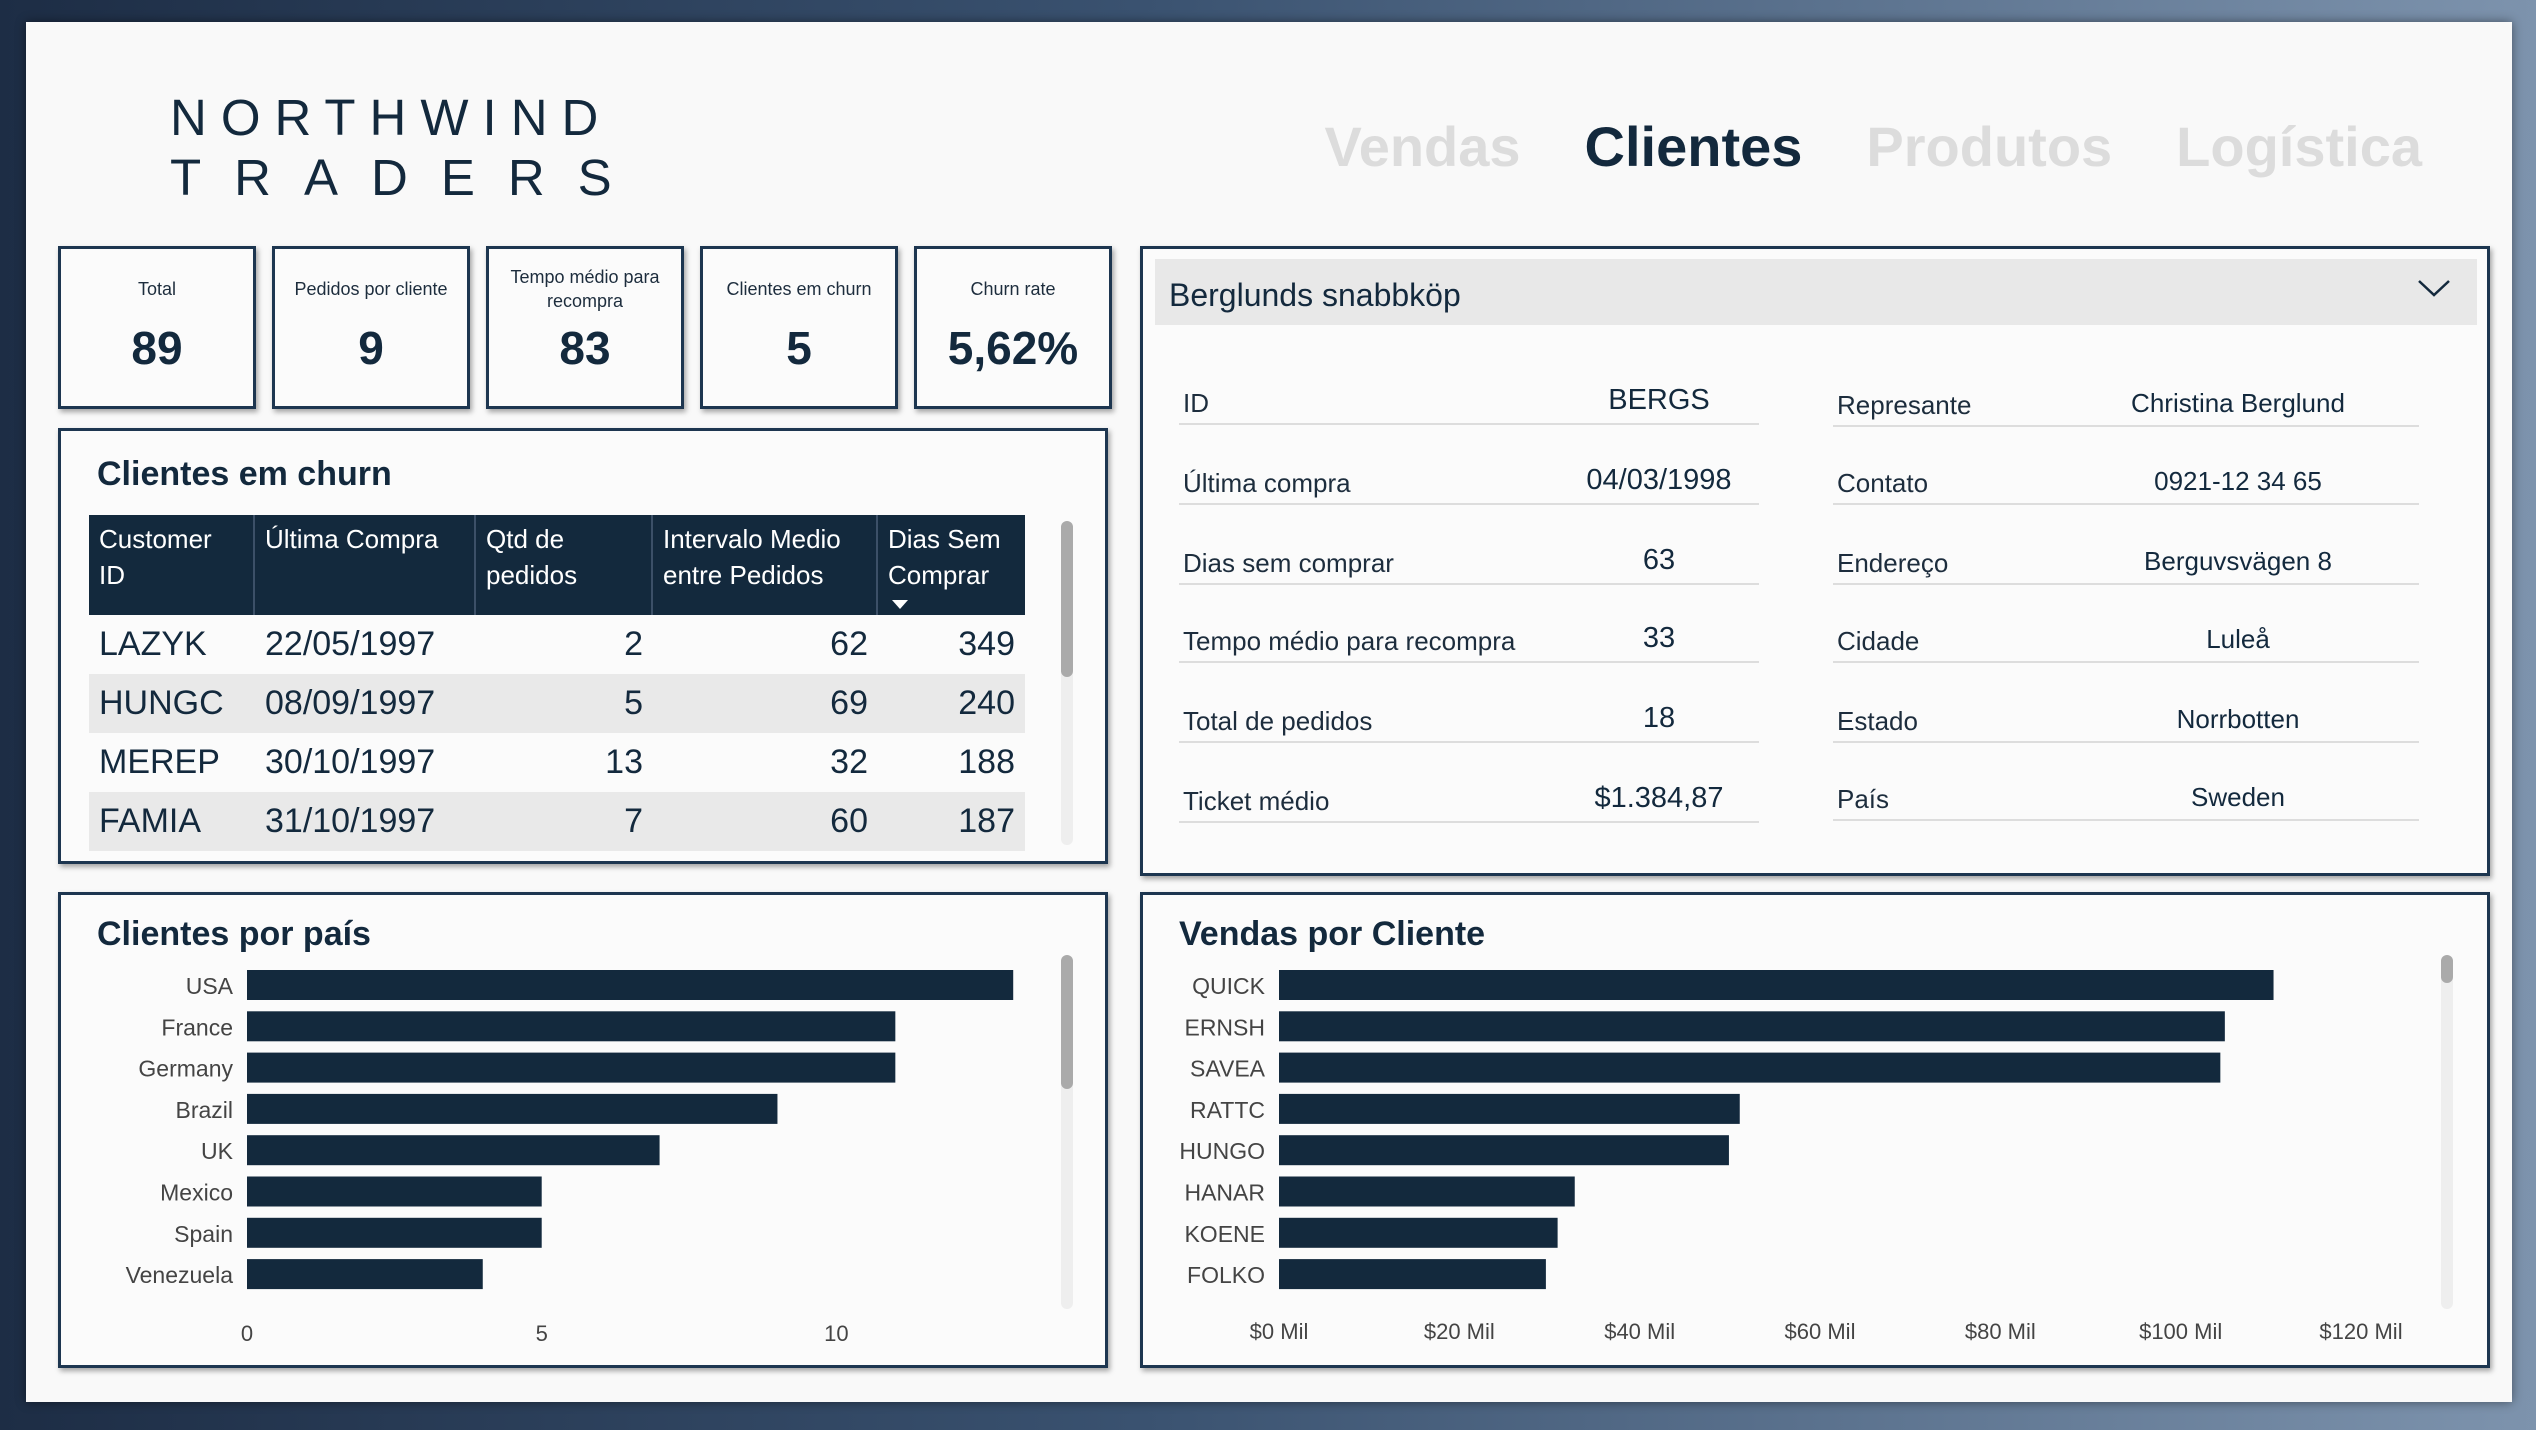  I want to click on category-label: USA, so click(210, 986).